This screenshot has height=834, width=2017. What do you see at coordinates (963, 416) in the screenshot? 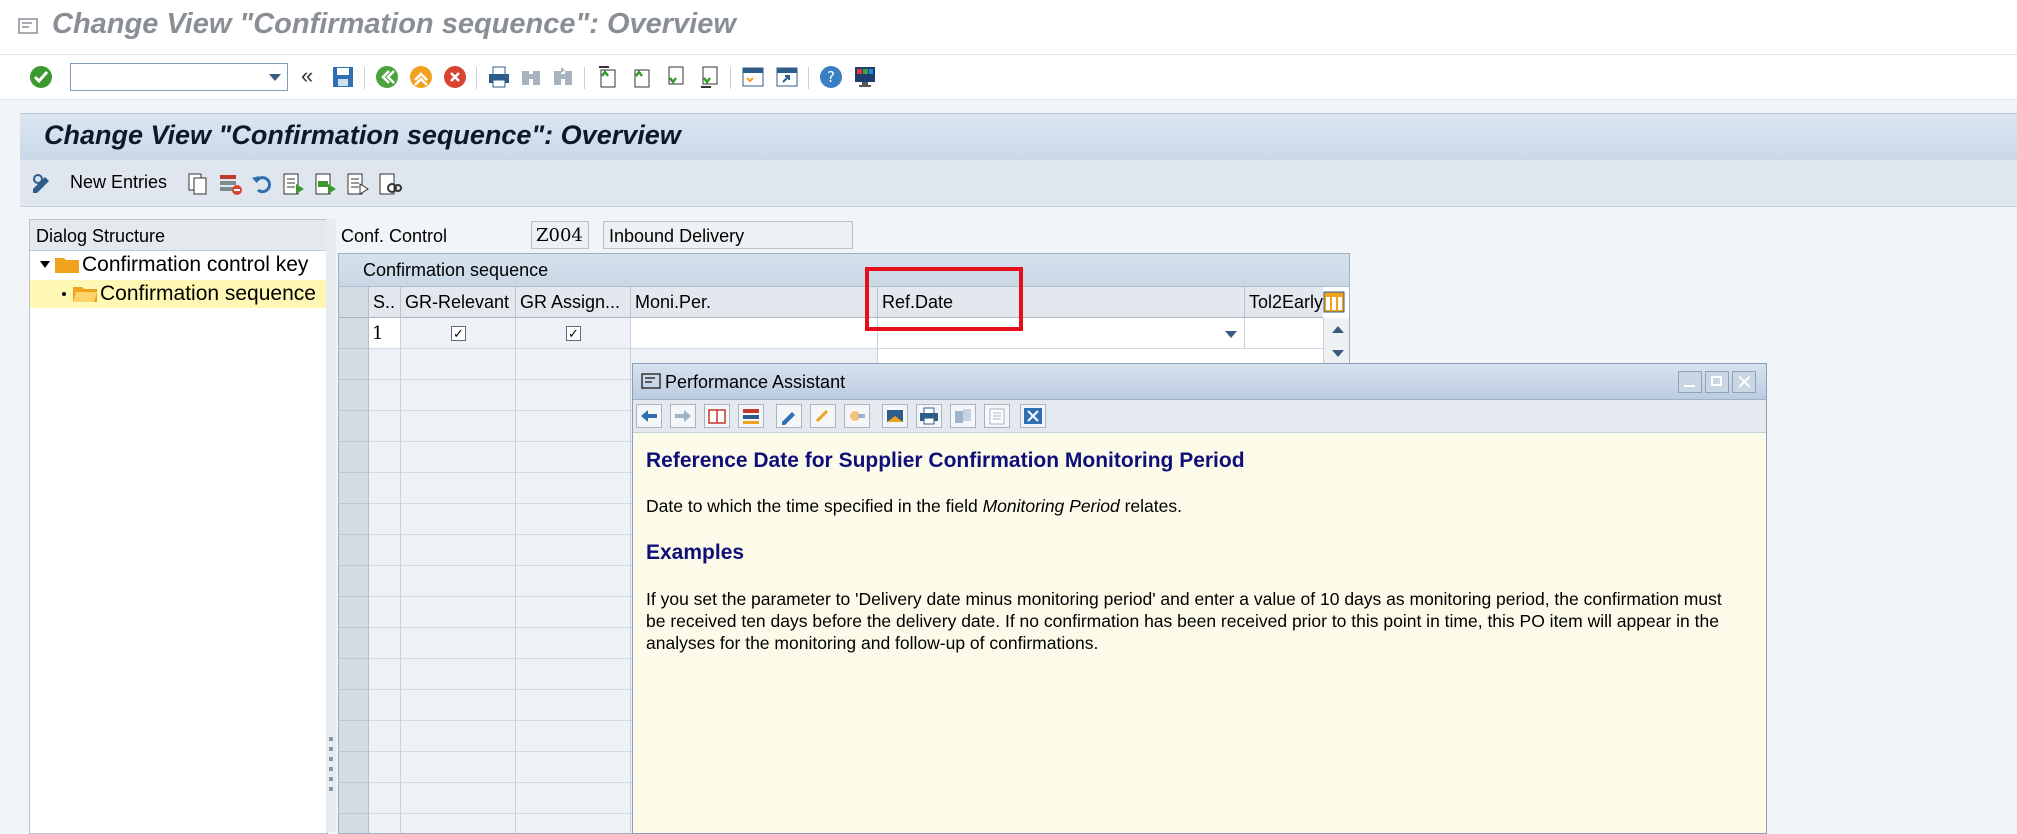
I see `pa-copy-button` at bounding box center [963, 416].